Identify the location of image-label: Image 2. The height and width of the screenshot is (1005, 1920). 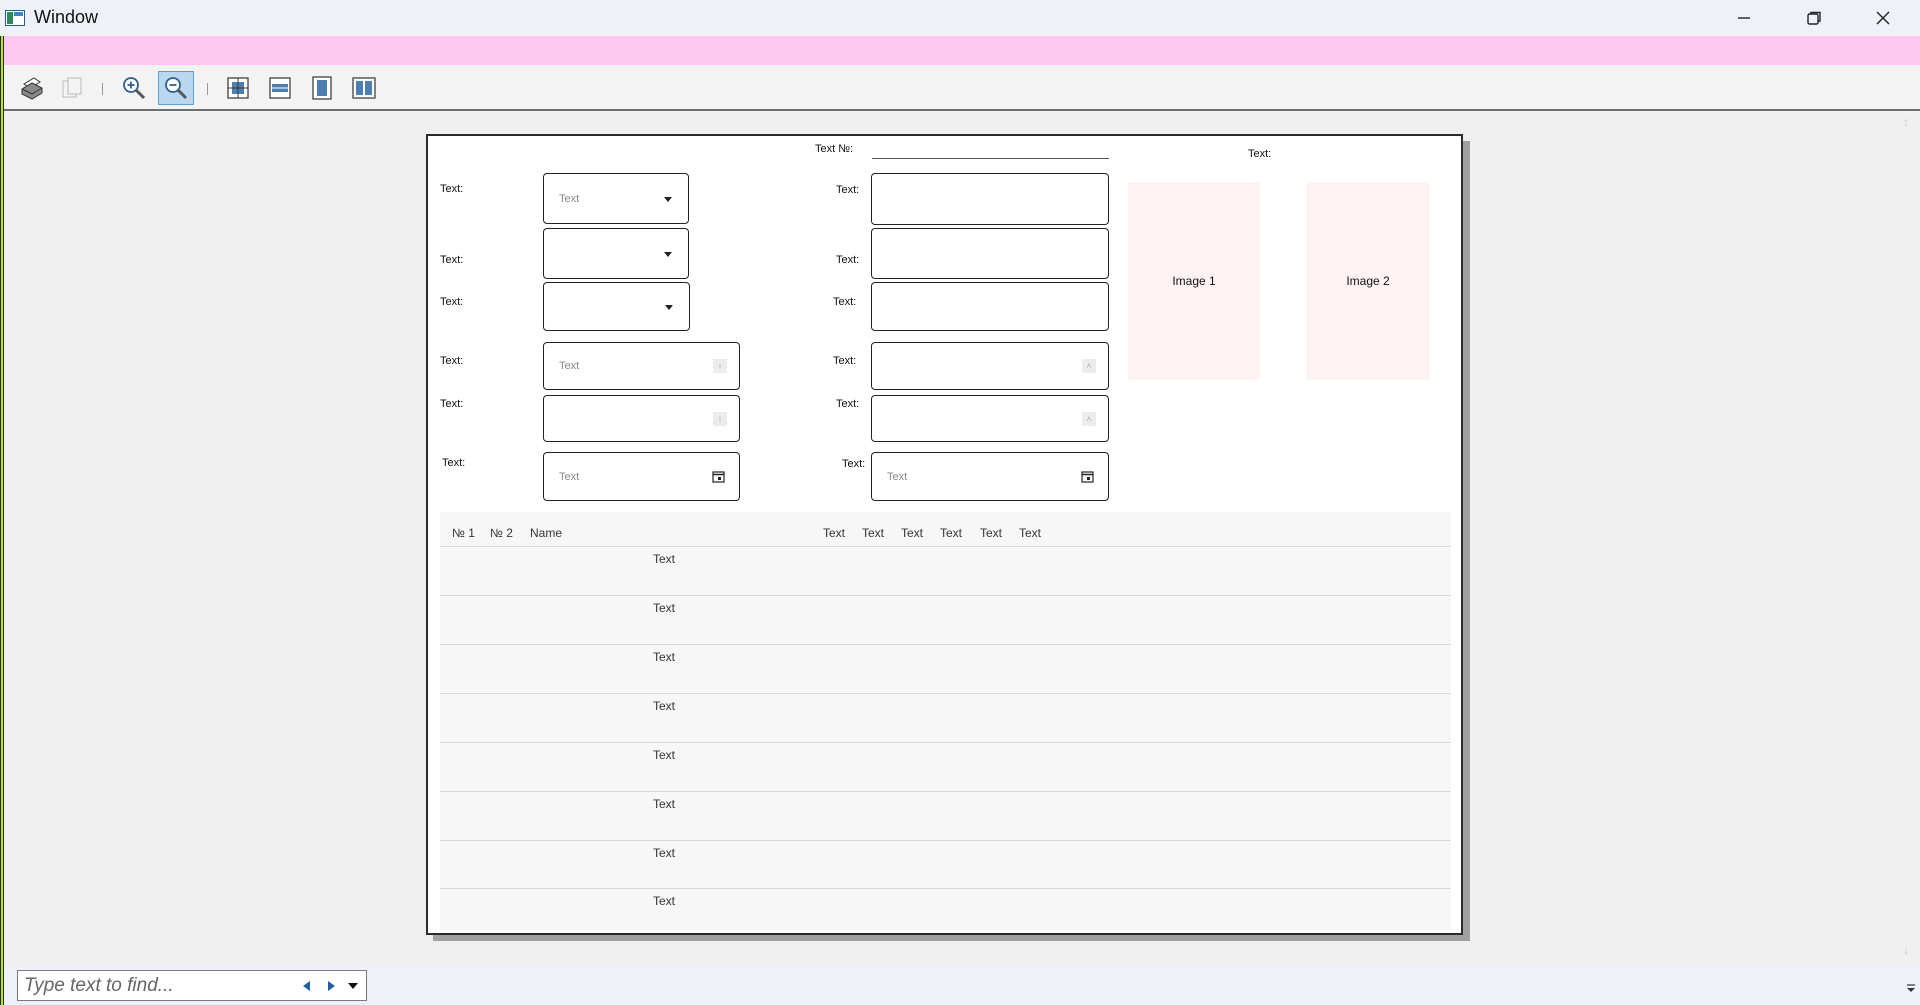
(1368, 281).